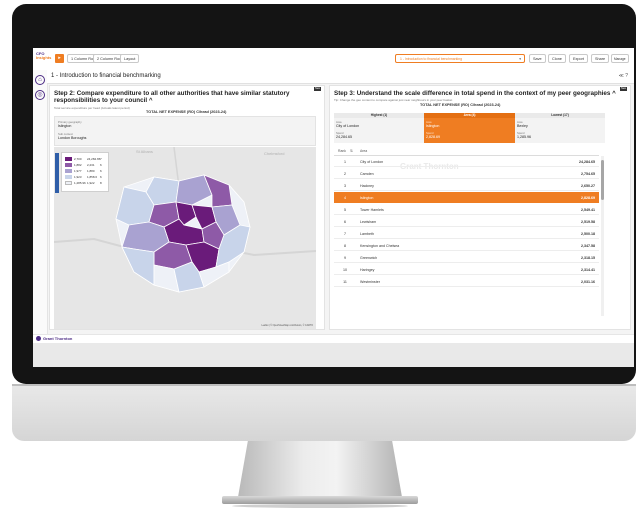 This screenshot has height=516, width=638. Describe the element at coordinates (351, 151) in the screenshot. I see `sort-icon: ⇅` at that location.